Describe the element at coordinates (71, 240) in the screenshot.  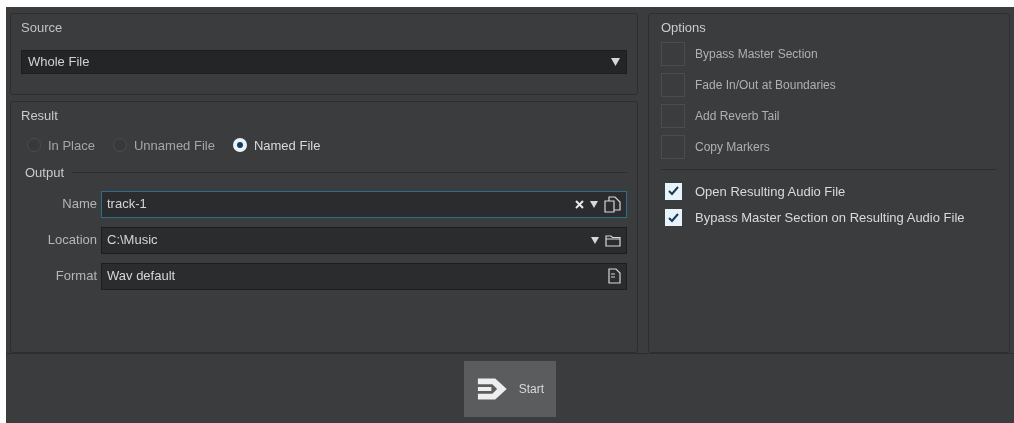
I see `field-label: Location` at that location.